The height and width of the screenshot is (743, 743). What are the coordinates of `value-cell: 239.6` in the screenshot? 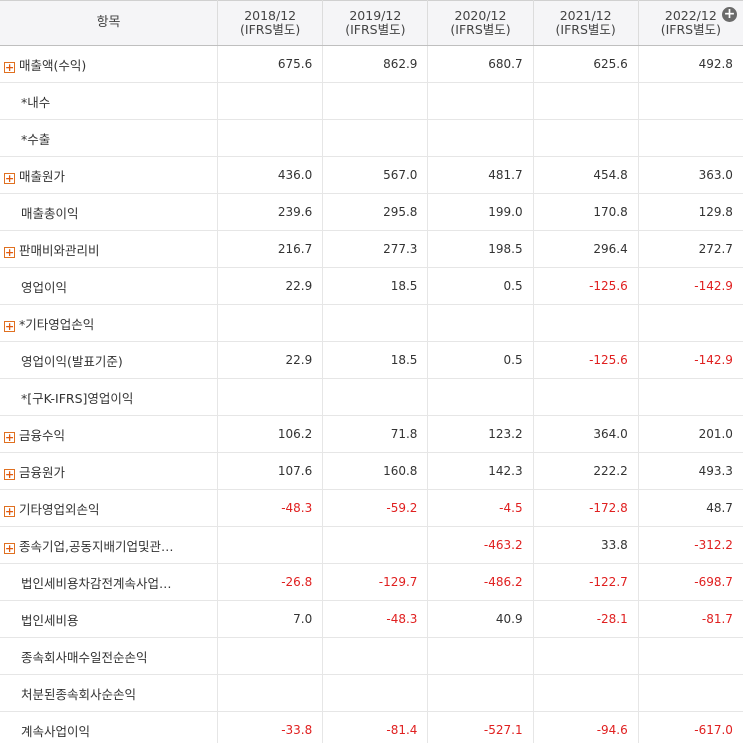 It's located at (270, 212).